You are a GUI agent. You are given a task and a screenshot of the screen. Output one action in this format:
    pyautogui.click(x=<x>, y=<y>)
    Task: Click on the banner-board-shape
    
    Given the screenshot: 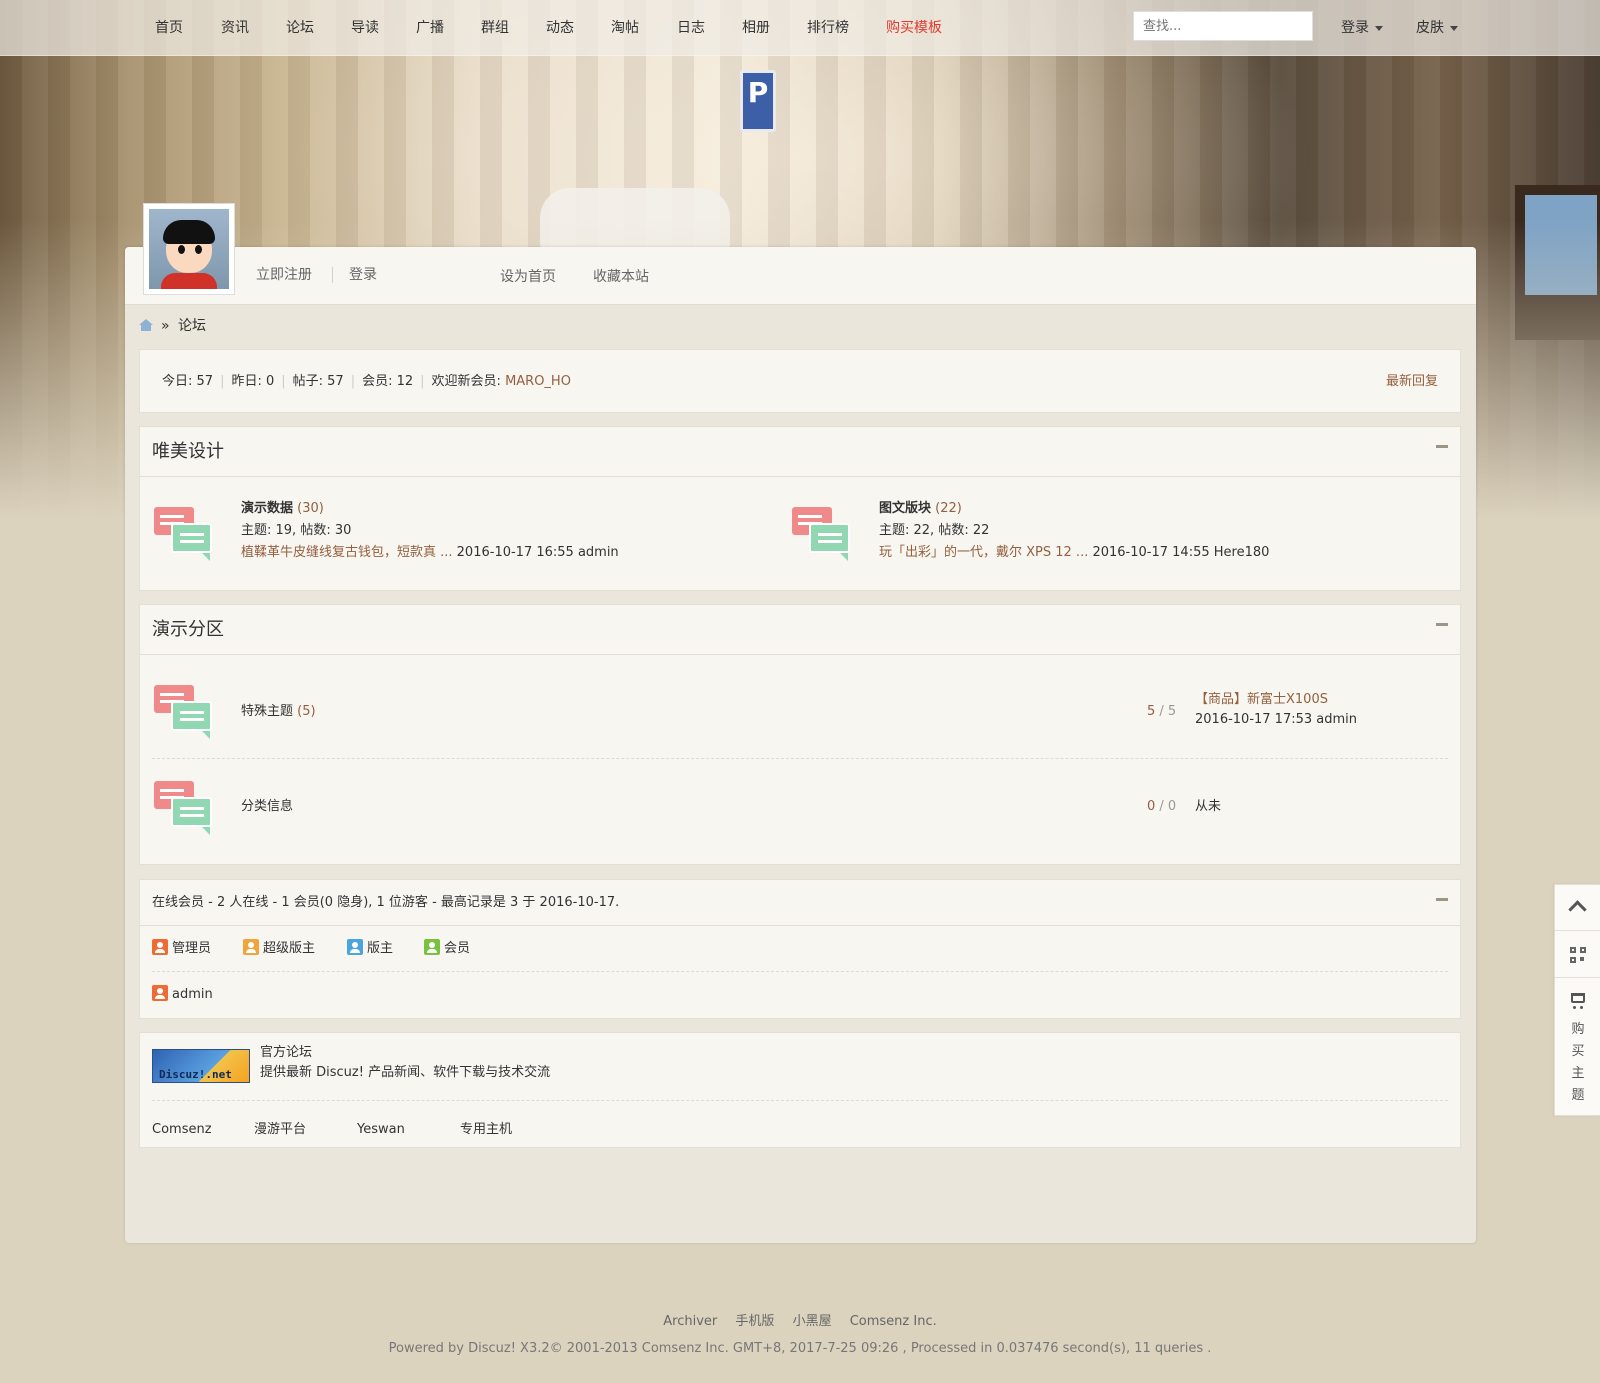 What is the action you would take?
    pyautogui.click(x=1557, y=262)
    